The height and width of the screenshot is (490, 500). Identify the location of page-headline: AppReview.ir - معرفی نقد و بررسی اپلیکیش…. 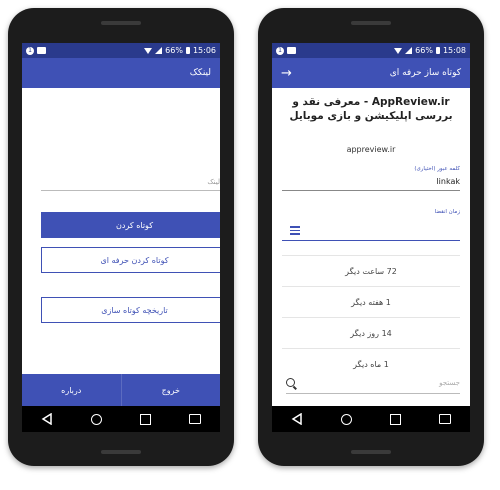
(371, 109).